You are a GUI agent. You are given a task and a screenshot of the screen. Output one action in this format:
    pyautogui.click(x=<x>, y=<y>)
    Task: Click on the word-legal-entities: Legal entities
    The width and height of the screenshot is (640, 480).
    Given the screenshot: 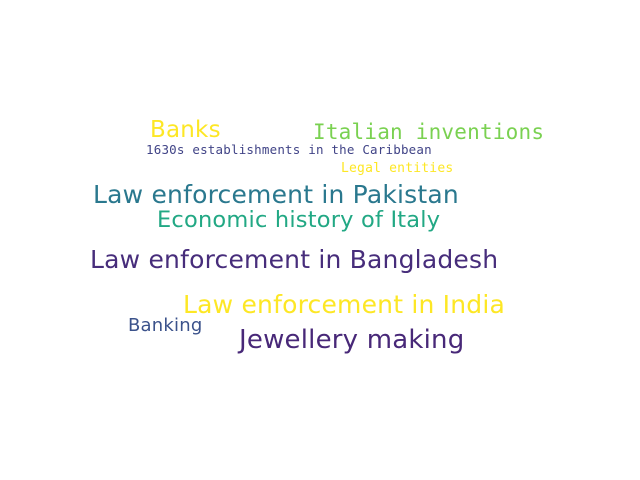 What is the action you would take?
    pyautogui.click(x=397, y=168)
    